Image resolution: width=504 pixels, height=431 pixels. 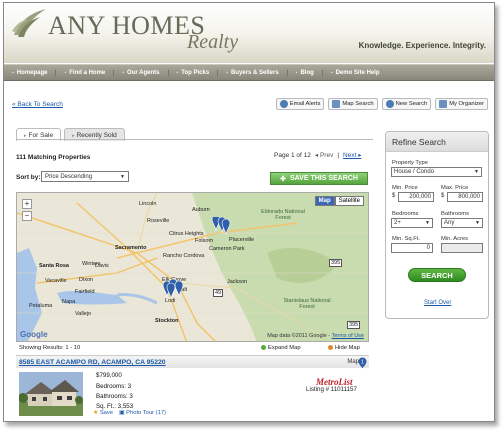 I want to click on min-acres-input, so click(x=462, y=248).